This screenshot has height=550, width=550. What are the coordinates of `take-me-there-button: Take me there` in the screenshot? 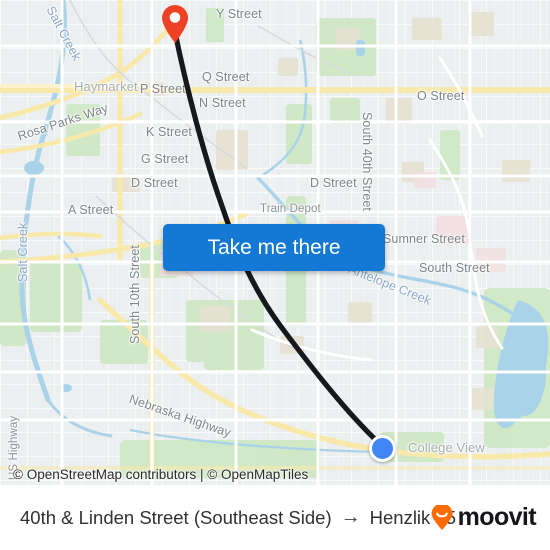 It's located at (274, 247).